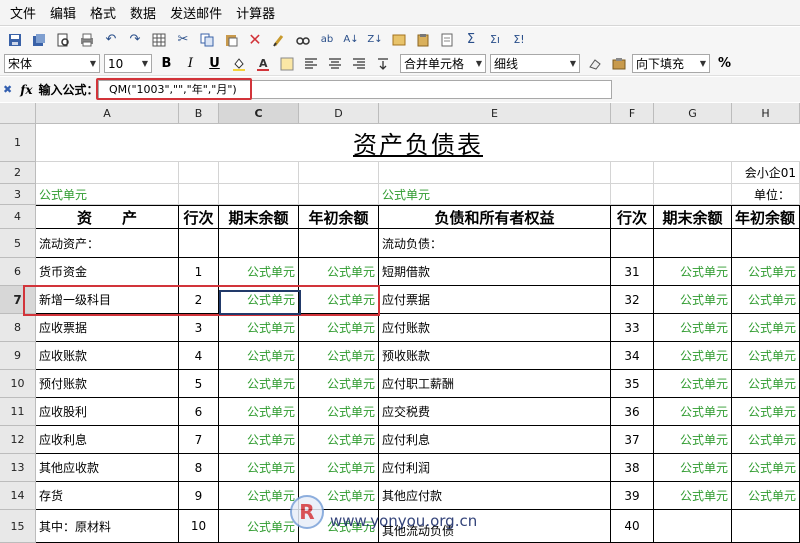 The width and height of the screenshot is (800, 543). I want to click on row-header-2: 2, so click(18, 173).